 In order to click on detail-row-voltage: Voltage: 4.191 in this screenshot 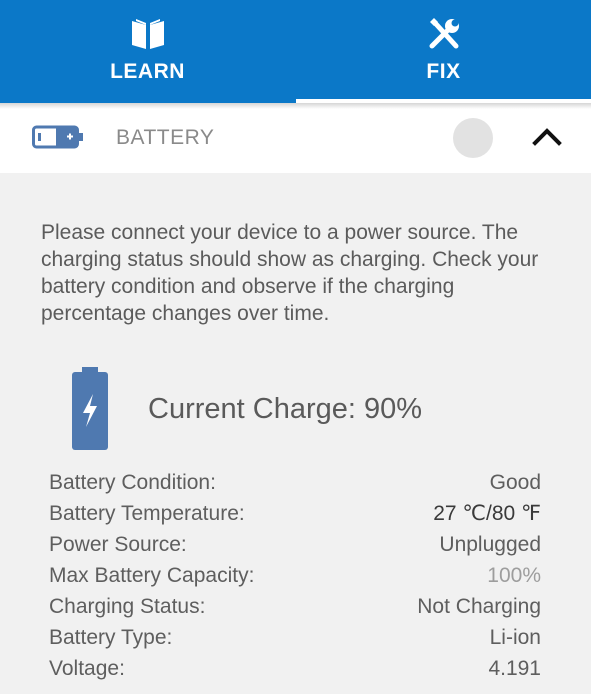, I will do `click(295, 668)`.